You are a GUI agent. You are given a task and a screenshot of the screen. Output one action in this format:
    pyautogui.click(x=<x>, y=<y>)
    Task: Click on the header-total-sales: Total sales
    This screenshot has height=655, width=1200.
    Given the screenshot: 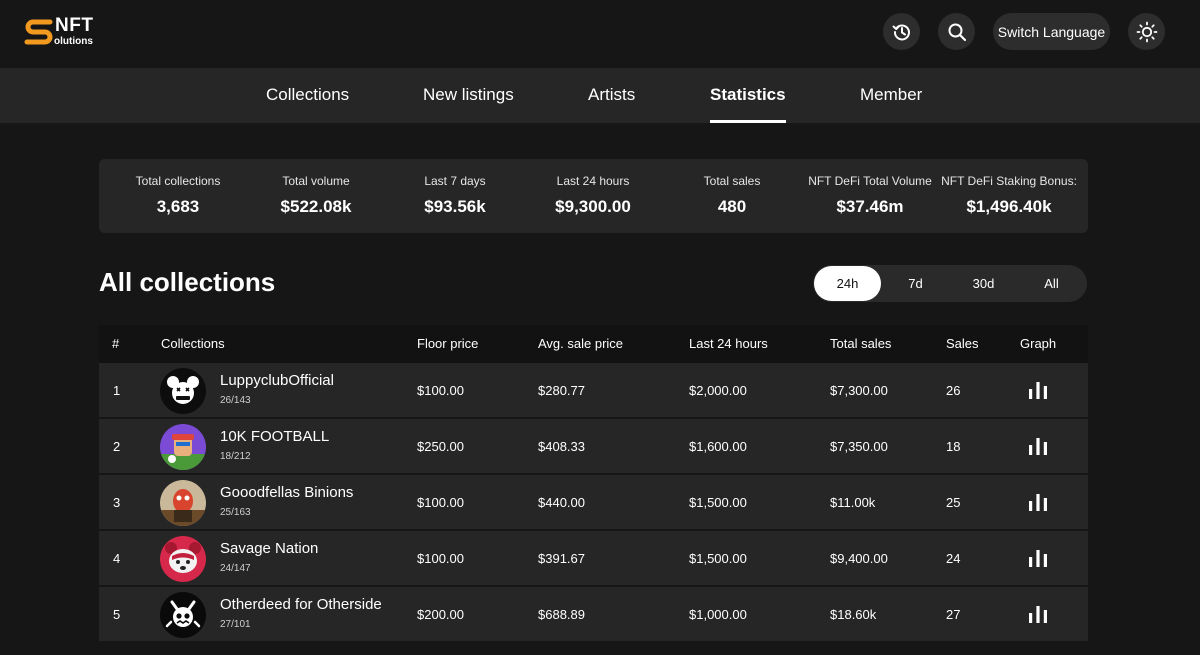 What is the action you would take?
    pyautogui.click(x=860, y=344)
    